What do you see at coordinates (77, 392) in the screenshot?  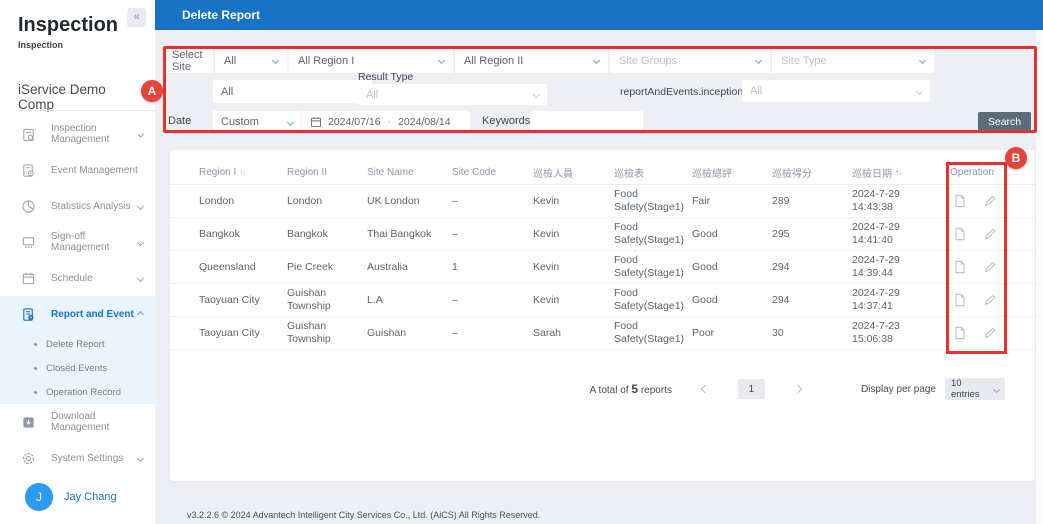 I see `sidebar-subitem-operation-record: Operation Record` at bounding box center [77, 392].